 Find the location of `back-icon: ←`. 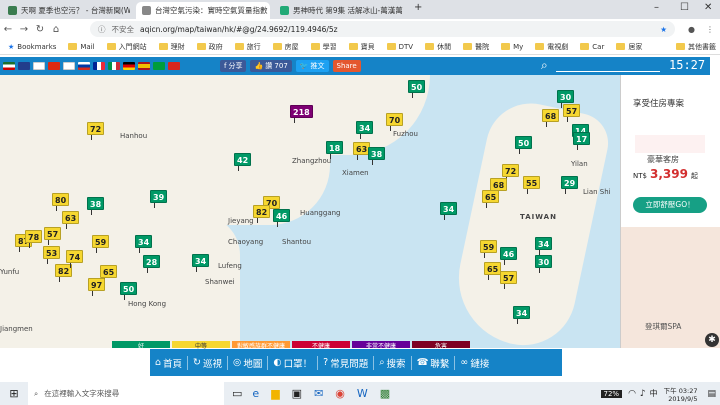

back-icon: ← is located at coordinates (8, 29).